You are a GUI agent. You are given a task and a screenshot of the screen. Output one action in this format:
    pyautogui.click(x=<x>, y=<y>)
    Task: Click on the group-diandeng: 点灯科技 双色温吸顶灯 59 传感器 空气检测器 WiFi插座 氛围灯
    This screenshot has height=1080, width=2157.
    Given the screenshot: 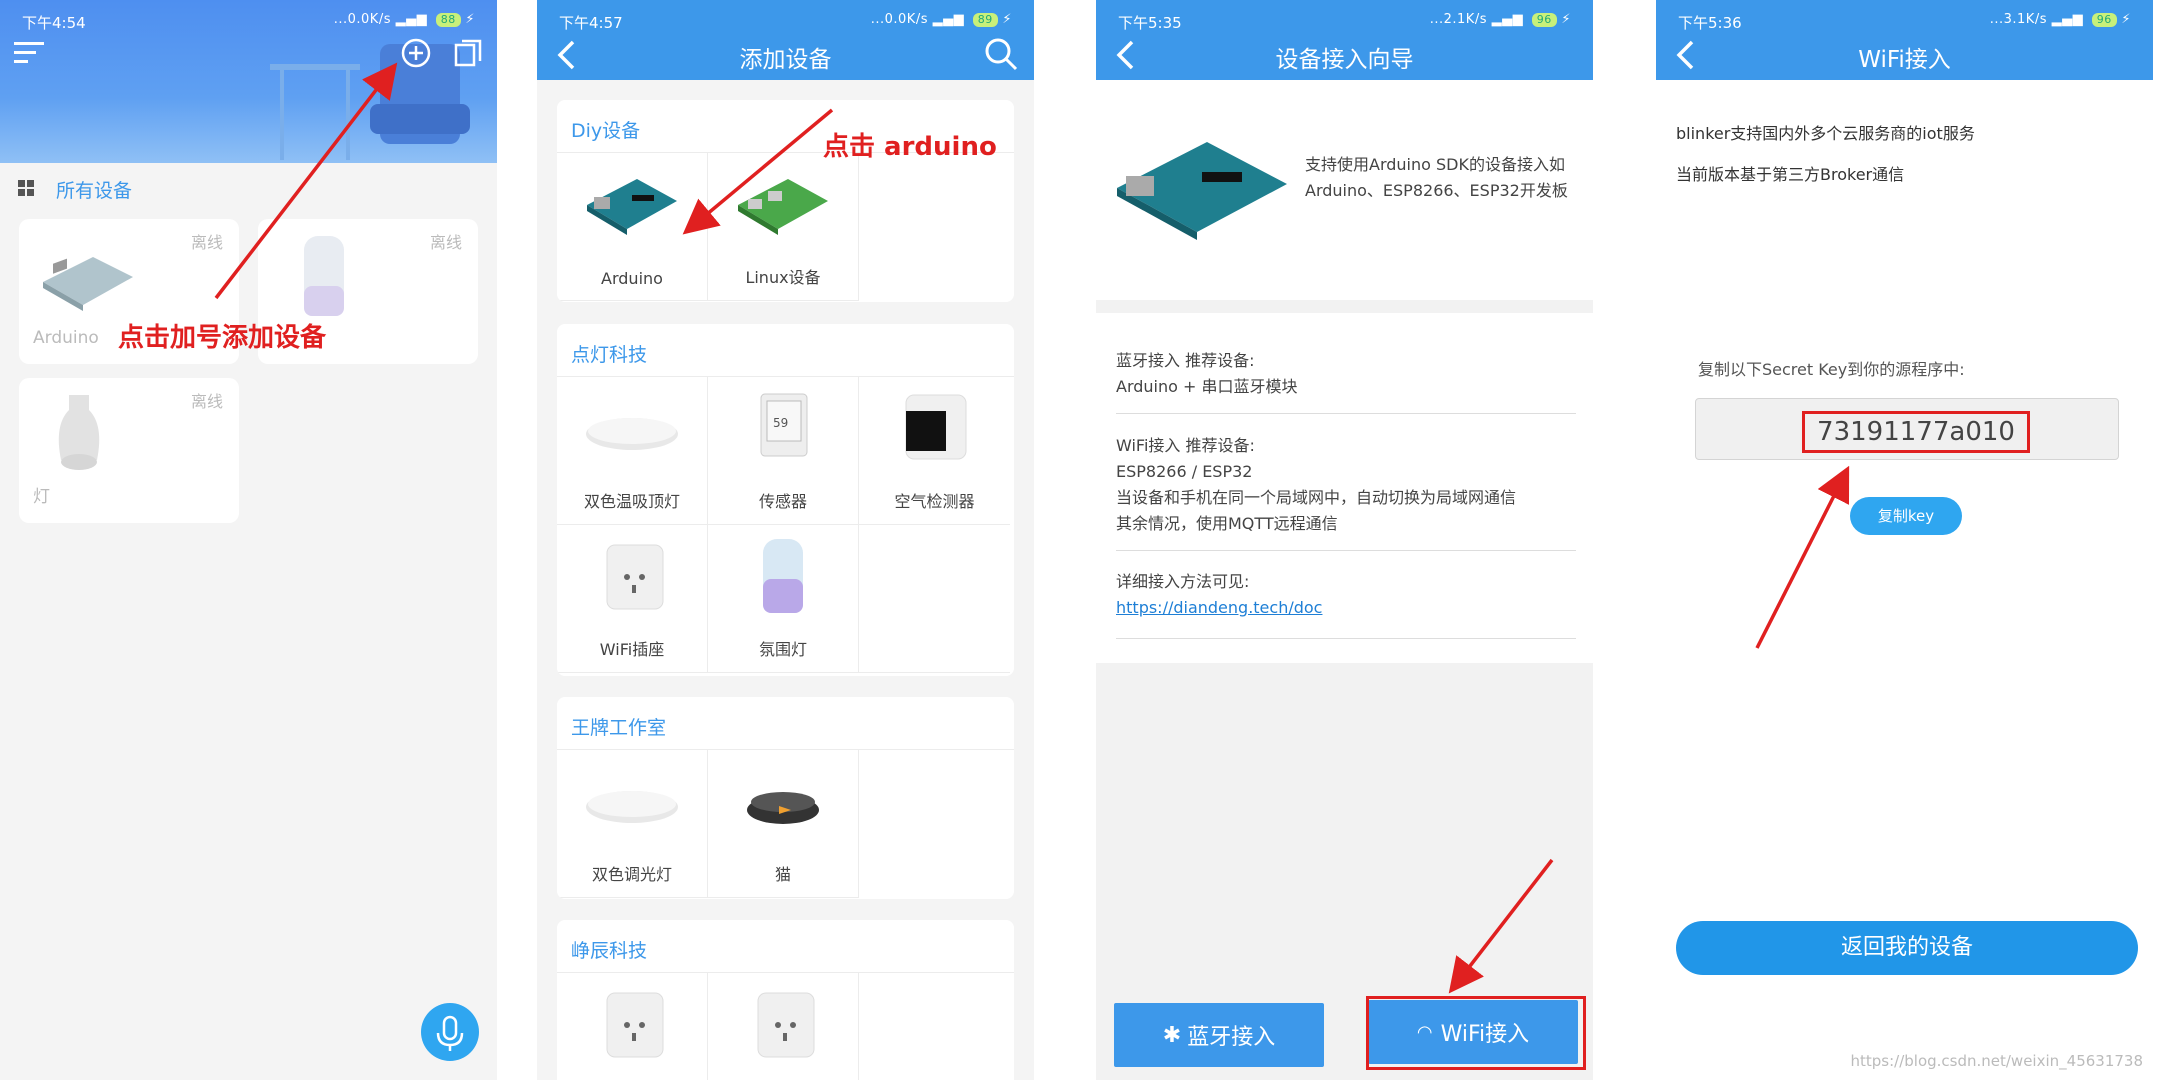 What is the action you would take?
    pyautogui.click(x=785, y=500)
    